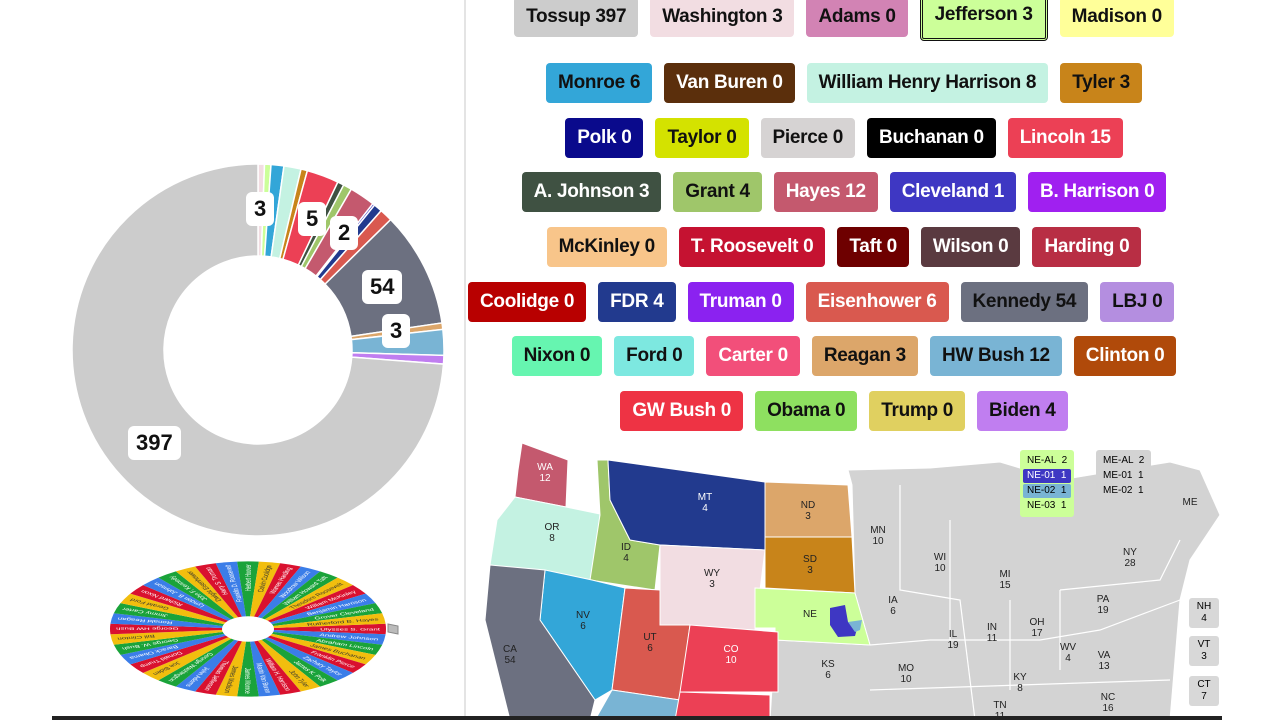  What do you see at coordinates (1103, 599) in the screenshot?
I see `state-abbr: PA` at bounding box center [1103, 599].